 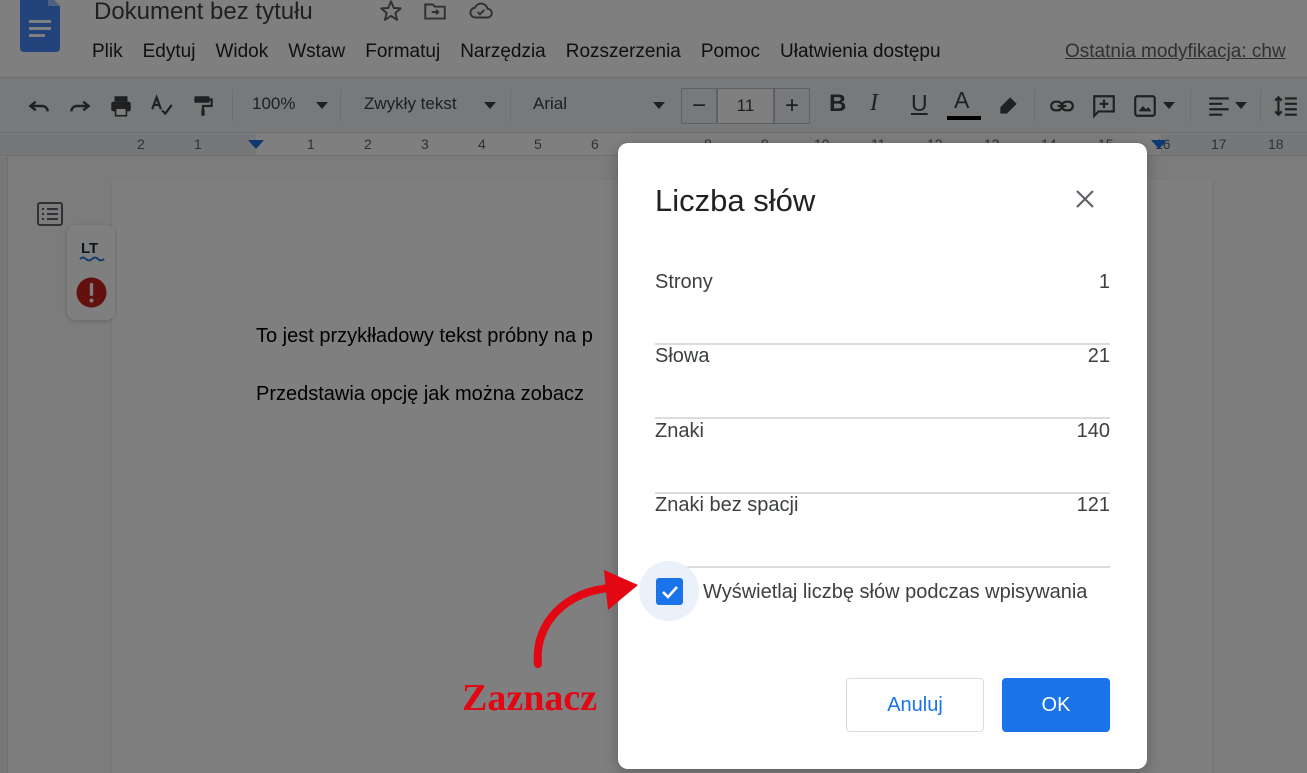 What do you see at coordinates (882, 308) in the screenshot?
I see `stat-row-pages: Strony 1` at bounding box center [882, 308].